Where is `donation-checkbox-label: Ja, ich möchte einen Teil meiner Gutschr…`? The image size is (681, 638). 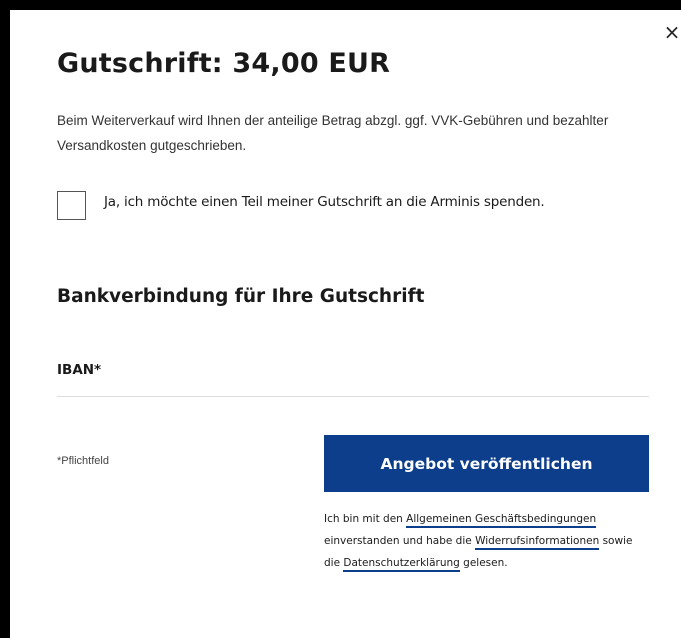
donation-checkbox-label: Ja, ich möchte einen Teil meiner Gutschr… is located at coordinates (324, 202).